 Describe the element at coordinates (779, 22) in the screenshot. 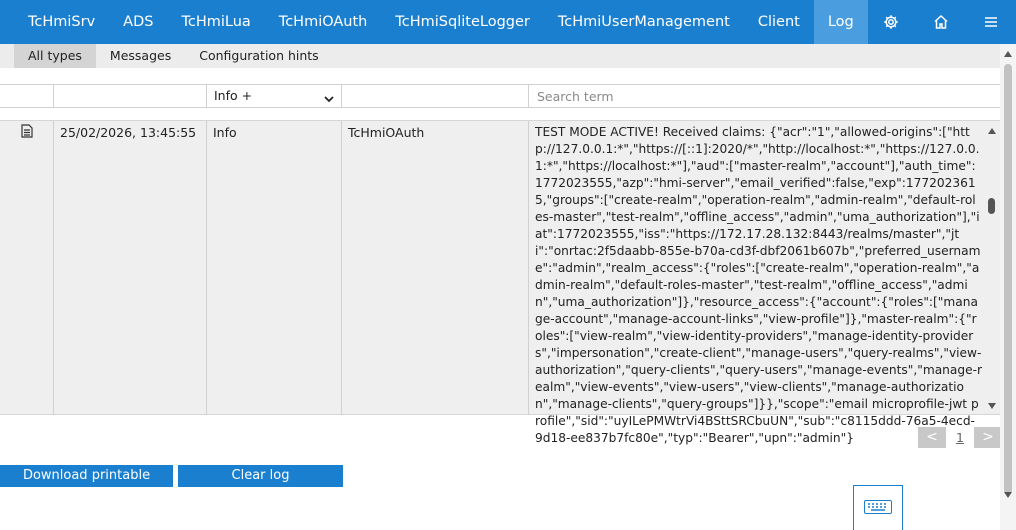

I see `nav-tab-client: Client` at that location.